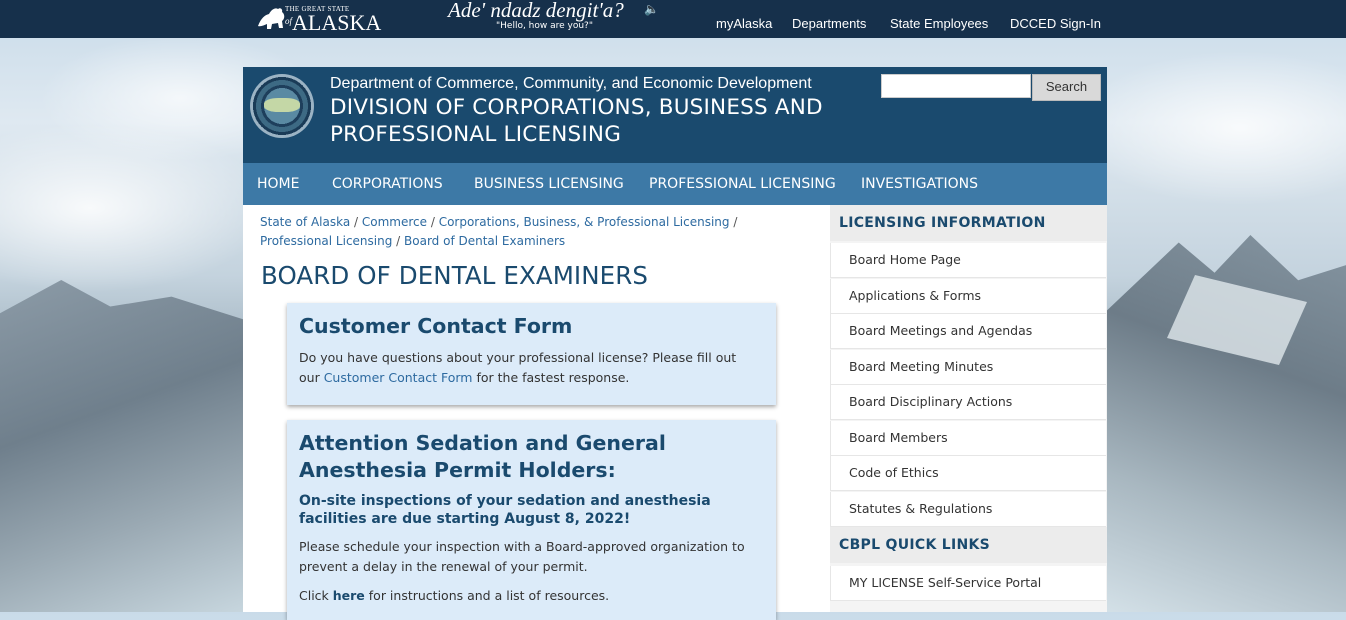  Describe the element at coordinates (484, 241) in the screenshot. I see `breadcrumb-dental-board: Board of Dental Examiners` at that location.